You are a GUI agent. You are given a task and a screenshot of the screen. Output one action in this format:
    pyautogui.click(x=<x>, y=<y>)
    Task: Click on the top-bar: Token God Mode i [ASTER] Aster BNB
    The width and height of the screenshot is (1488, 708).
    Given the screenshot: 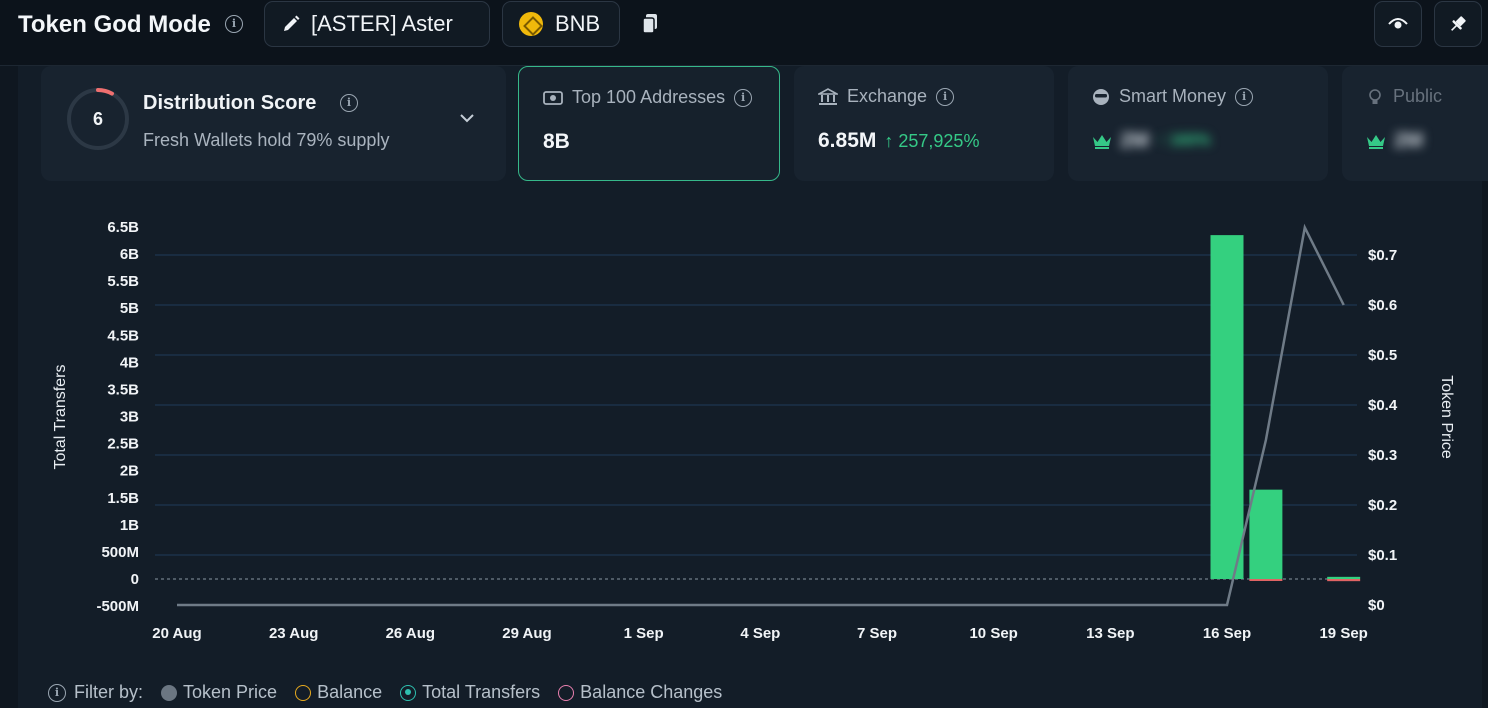 What is the action you would take?
    pyautogui.click(x=744, y=33)
    